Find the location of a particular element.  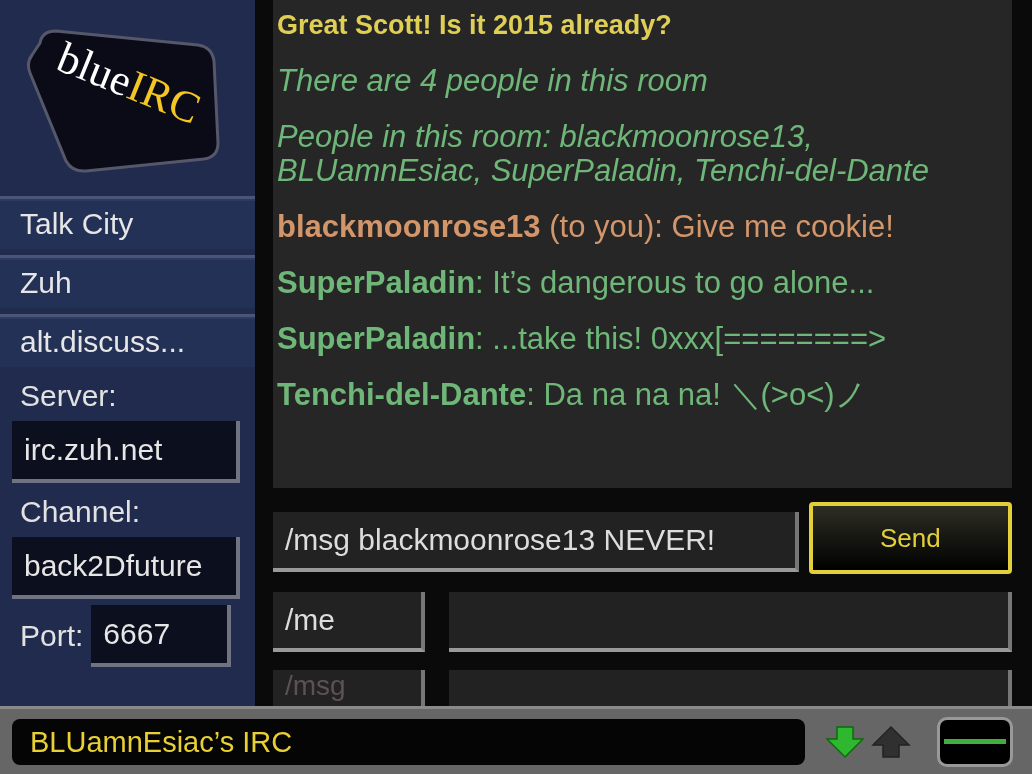

channel-tab: Zuh is located at coordinates (127, 281).